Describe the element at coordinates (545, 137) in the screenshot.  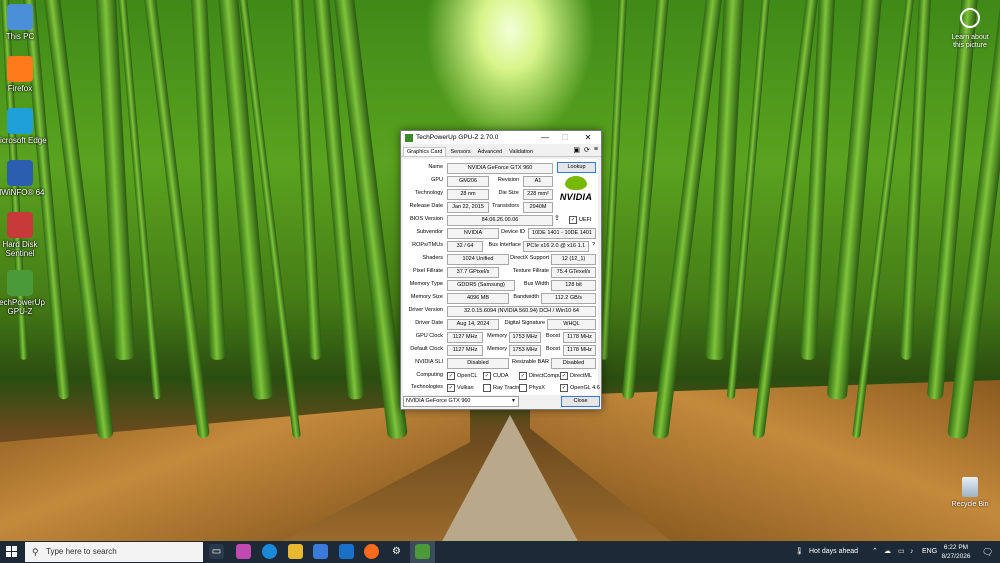
I see `minimize-button: —` at that location.